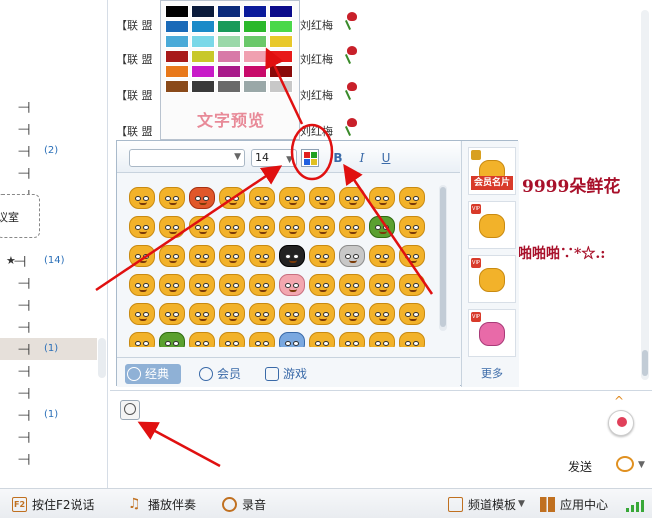 The width and height of the screenshot is (652, 518). What do you see at coordinates (285, 374) in the screenshot?
I see `tab-game: 游戏` at bounding box center [285, 374].